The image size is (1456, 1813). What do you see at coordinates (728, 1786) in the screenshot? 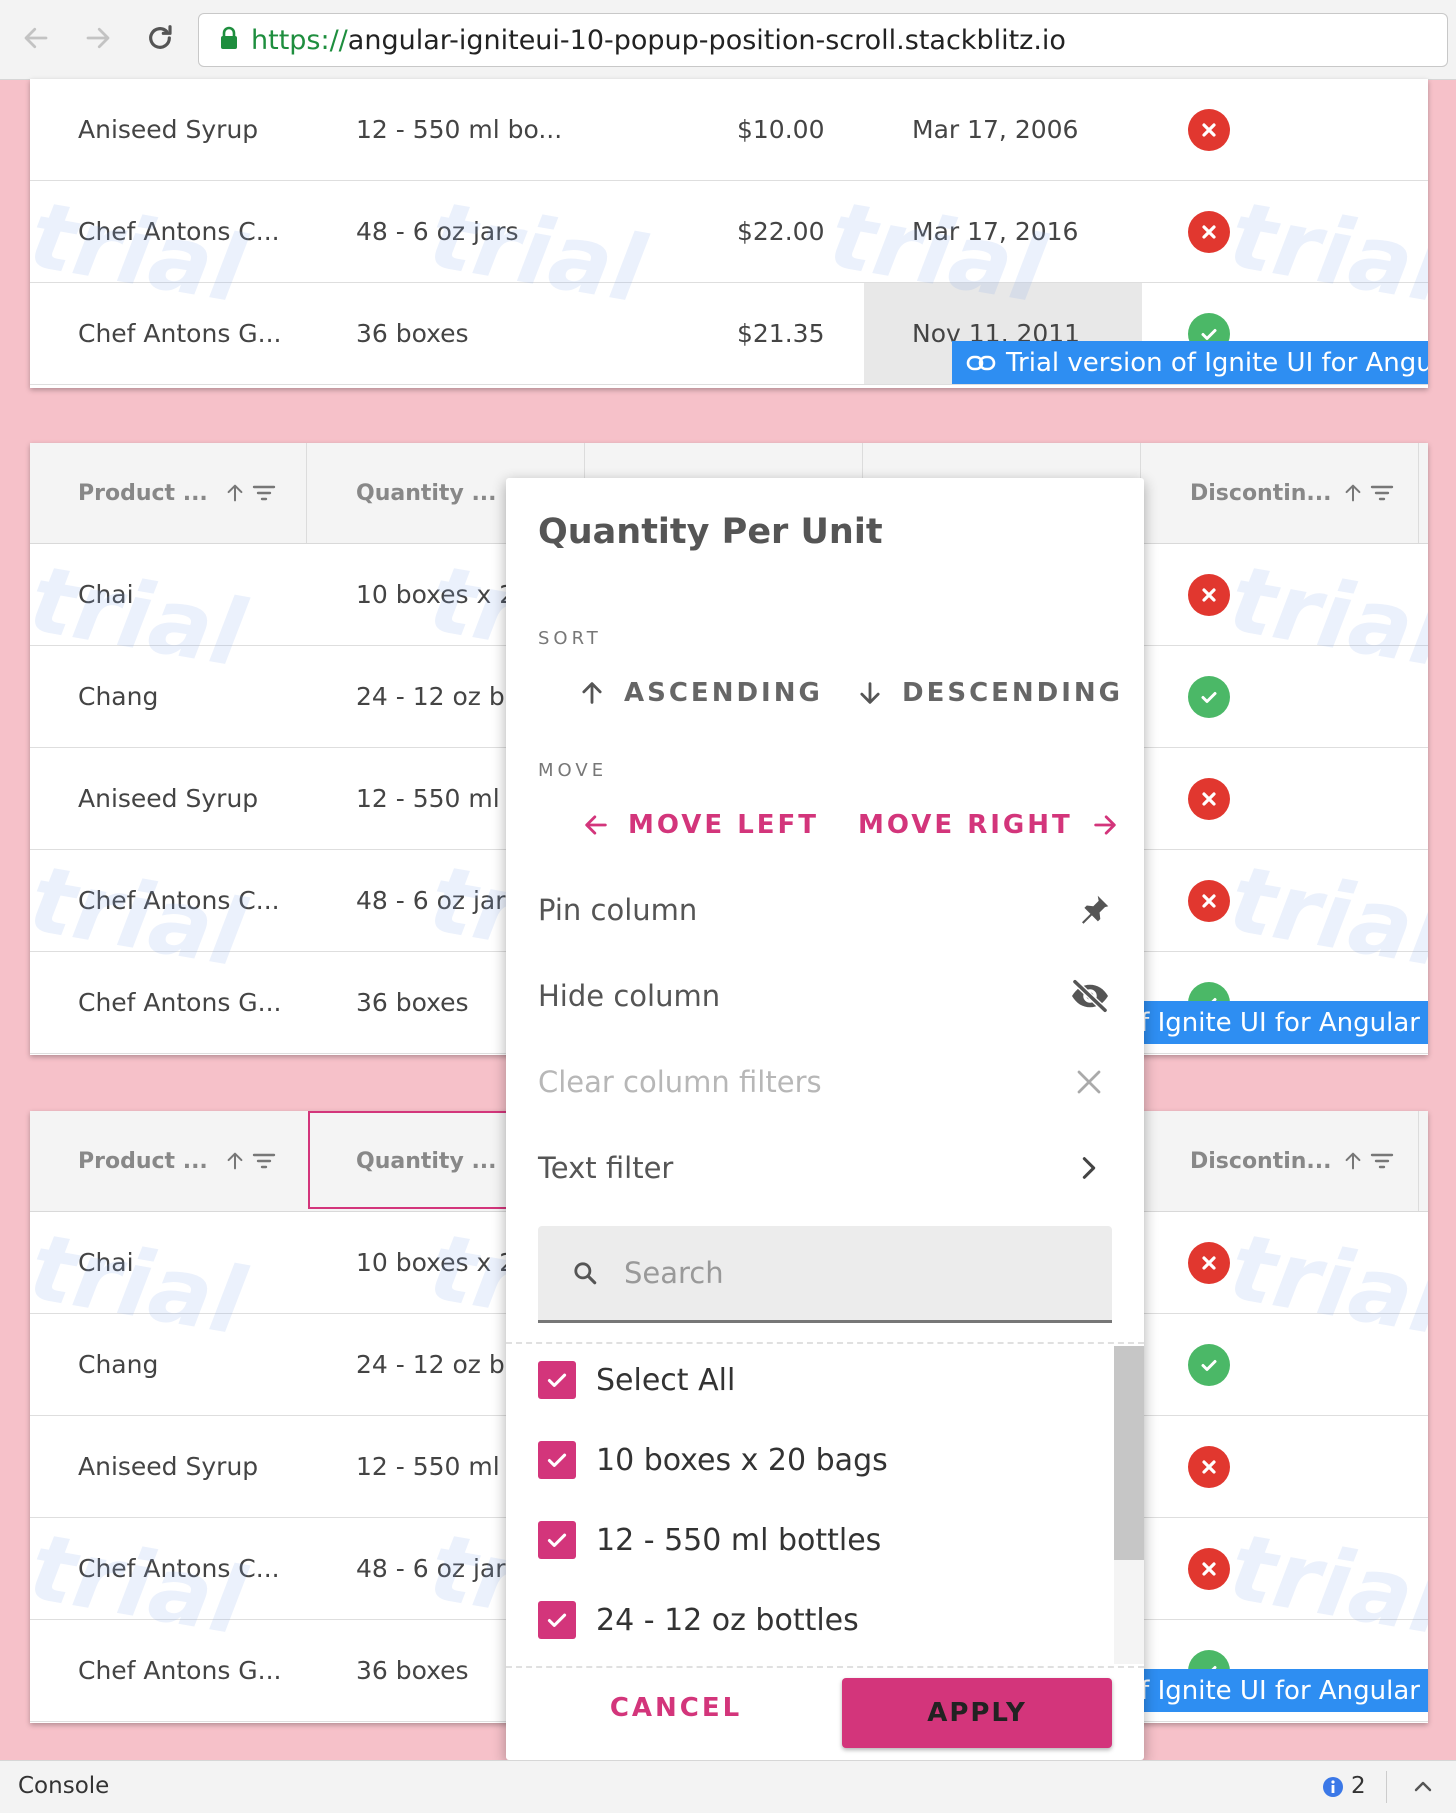
I see `console-bar: Console 2` at bounding box center [728, 1786].